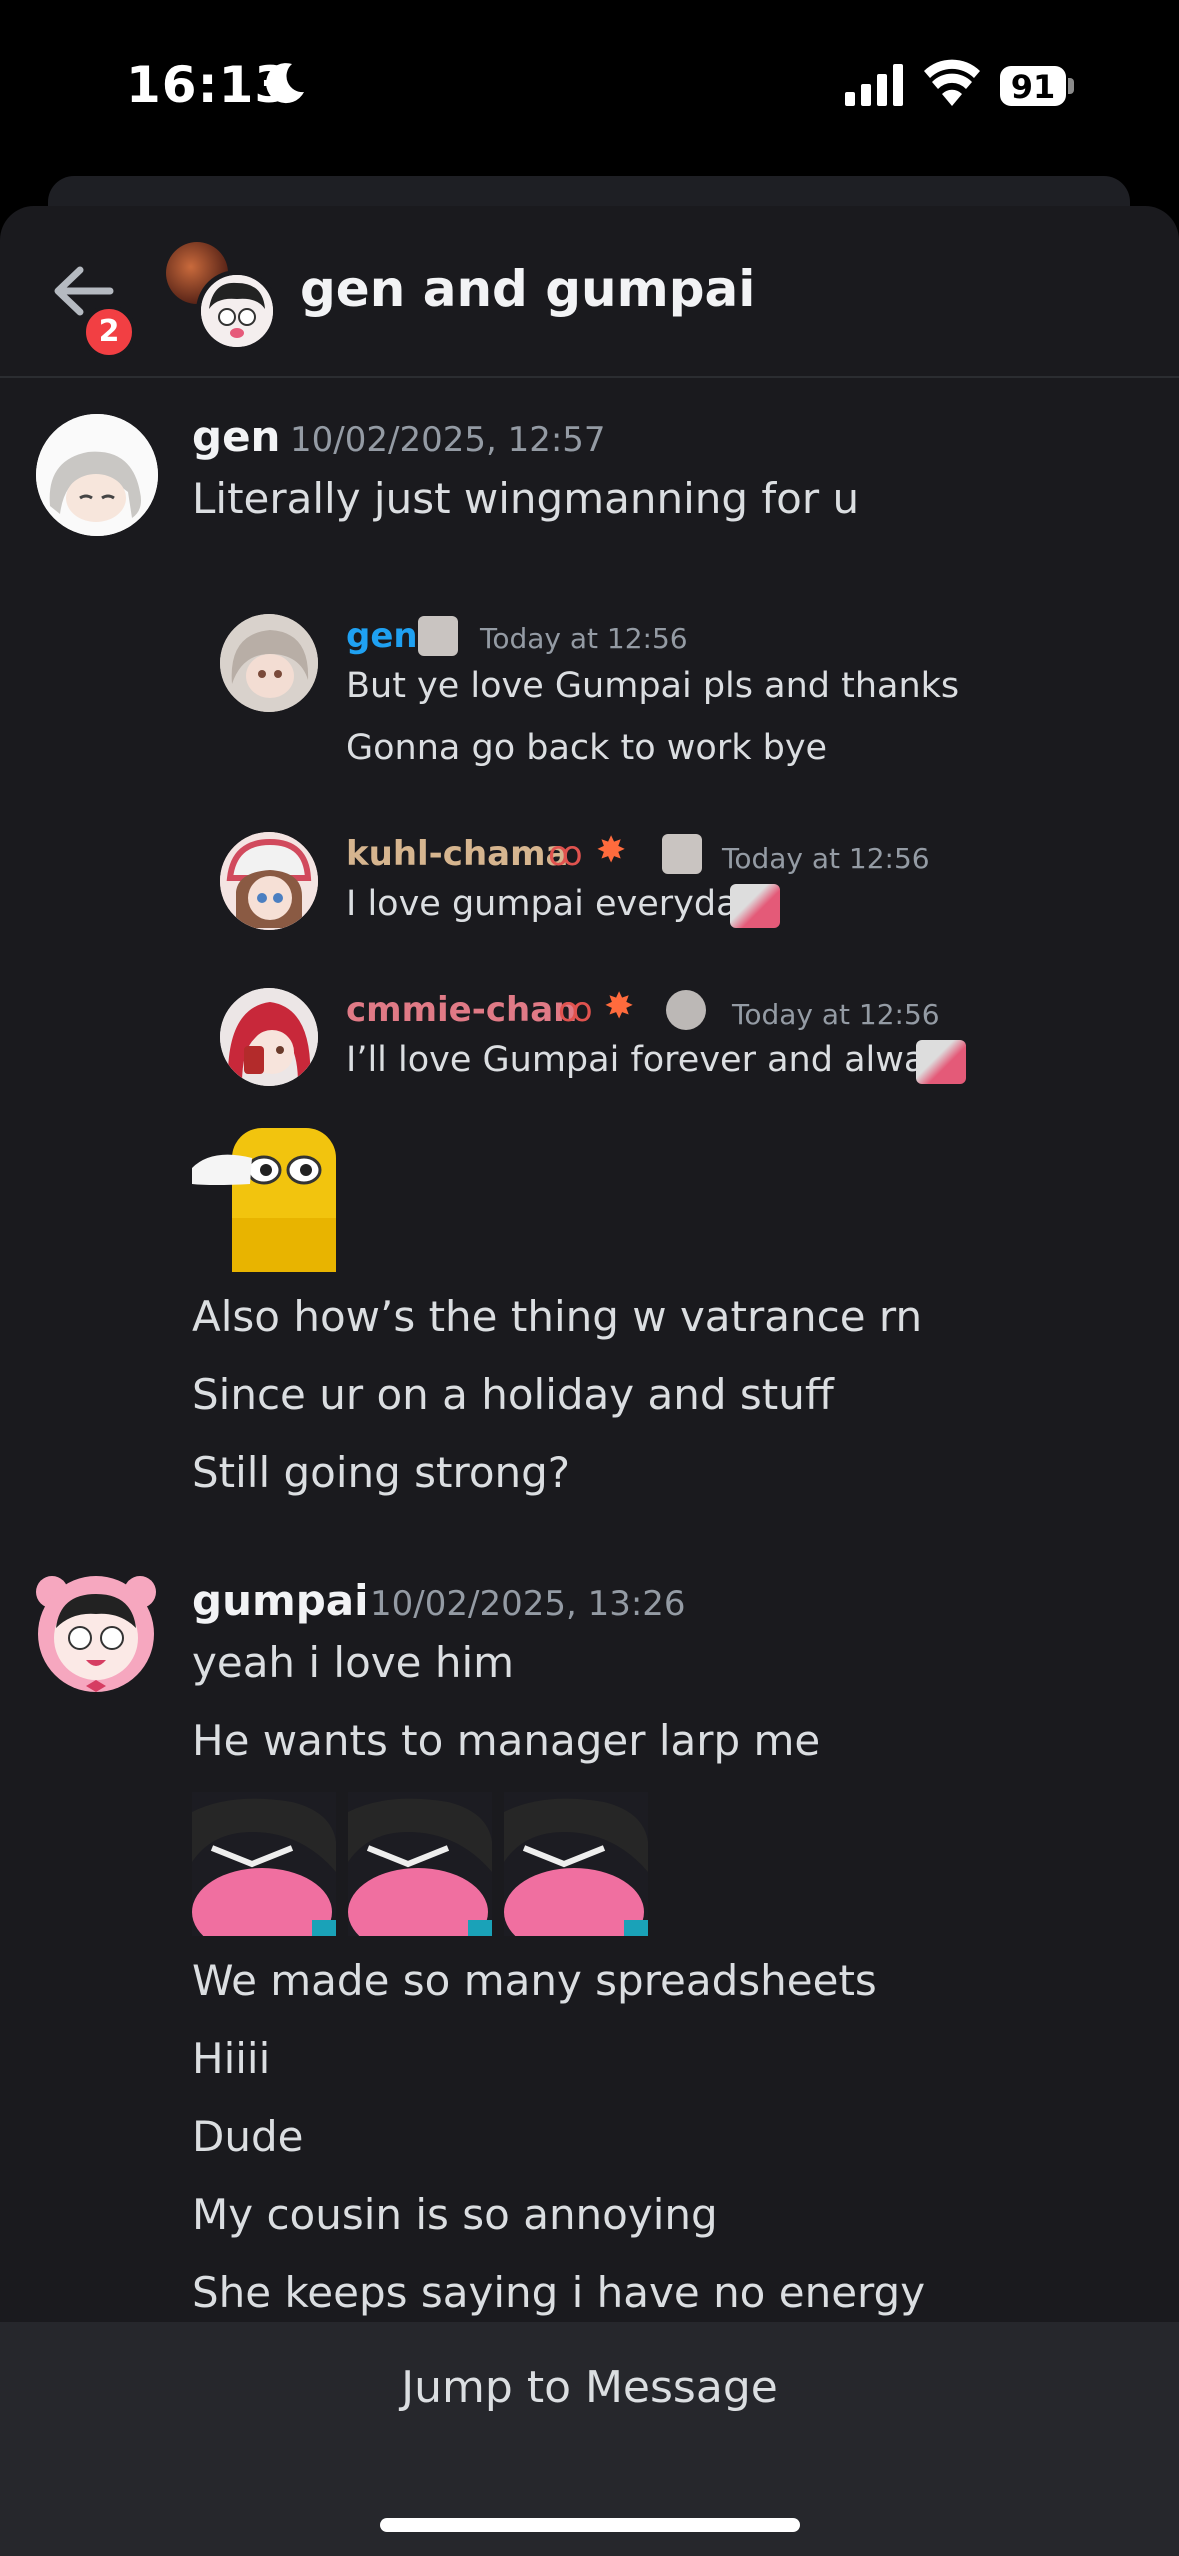  What do you see at coordinates (1033, 87) in the screenshot?
I see `battery-level: 91` at bounding box center [1033, 87].